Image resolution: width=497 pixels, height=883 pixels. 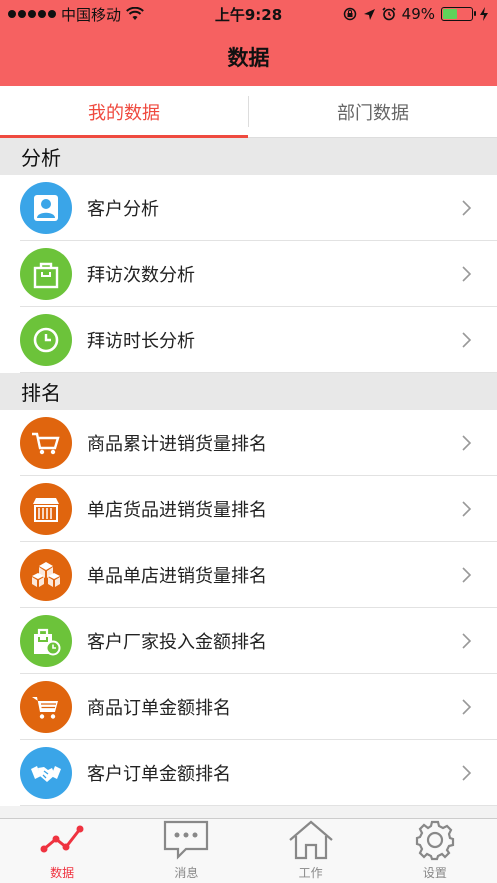 What do you see at coordinates (135, 13) in the screenshot?
I see `wifi-icon` at bounding box center [135, 13].